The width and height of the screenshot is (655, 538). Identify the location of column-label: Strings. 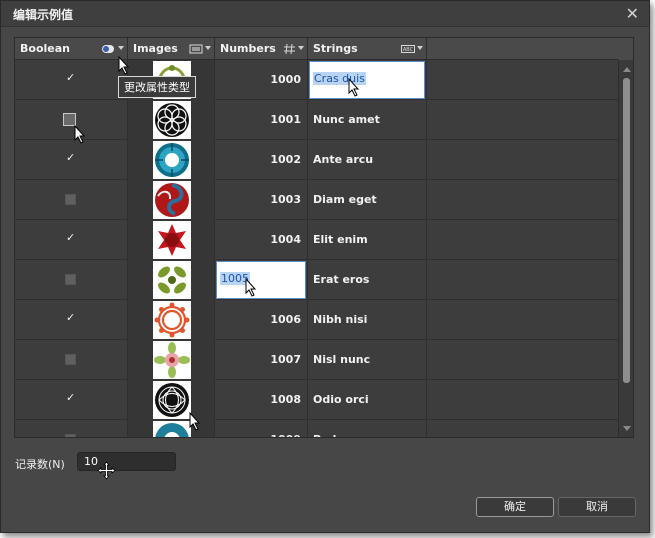
(335, 48).